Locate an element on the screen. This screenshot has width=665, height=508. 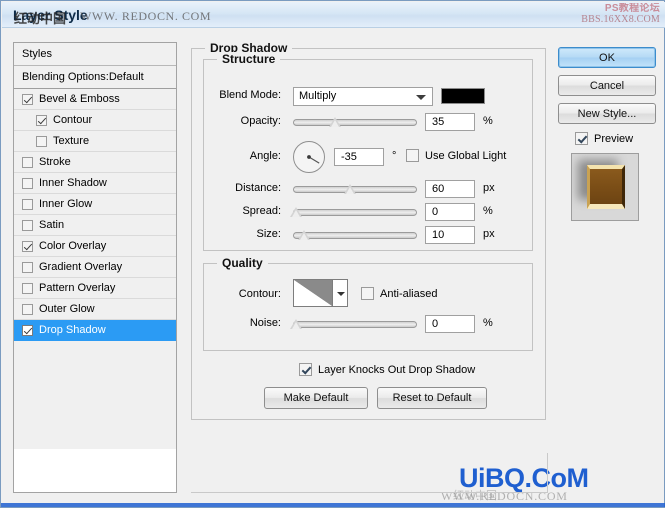
watermark-topright-line2: BBS.16XX8.COM is located at coordinates (620, 19).